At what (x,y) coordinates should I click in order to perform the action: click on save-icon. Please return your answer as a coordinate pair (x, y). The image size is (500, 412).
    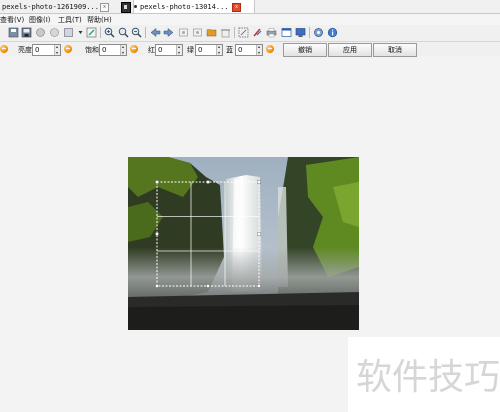
    Looking at the image, I should click on (26, 32).